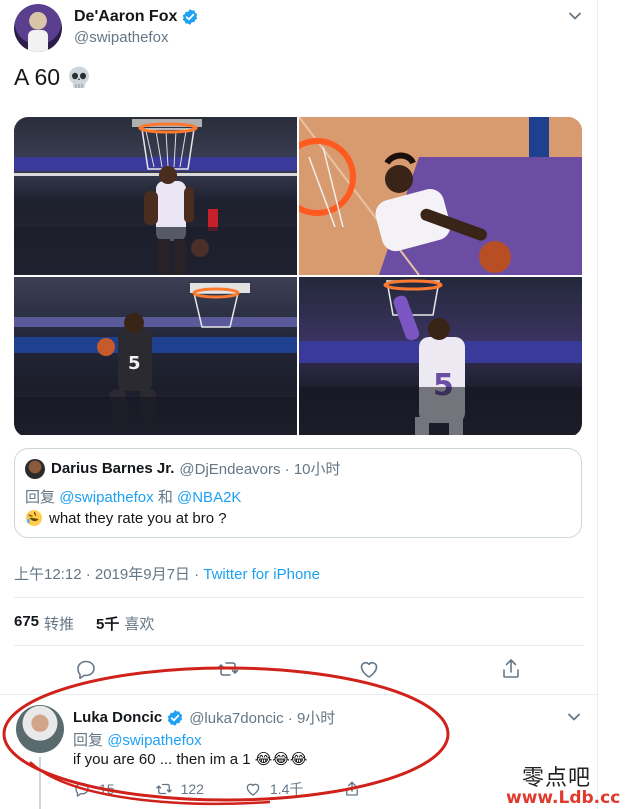 This screenshot has height=809, width=626. What do you see at coordinates (95, 623) in the screenshot?
I see `tweet-stats: 675 转推 5千 喜欢` at bounding box center [95, 623].